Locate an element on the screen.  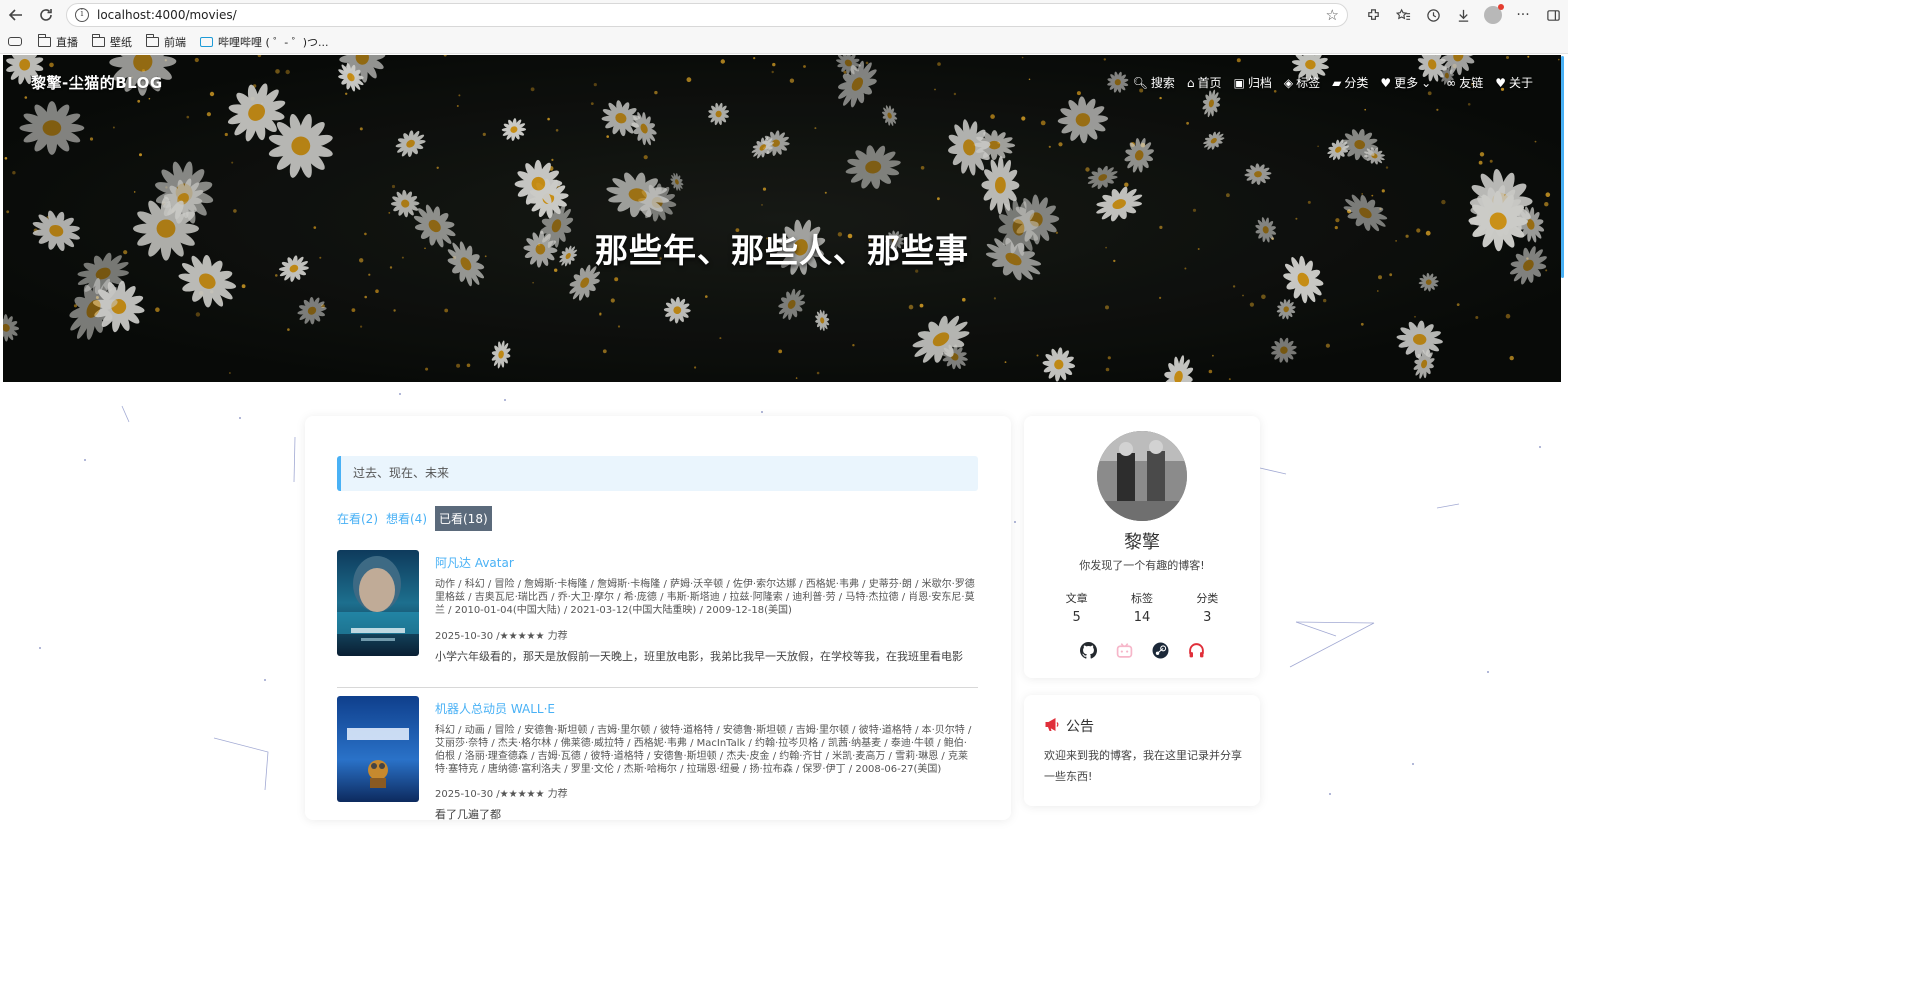
bilibili-tv-icon is located at coordinates (206, 41).